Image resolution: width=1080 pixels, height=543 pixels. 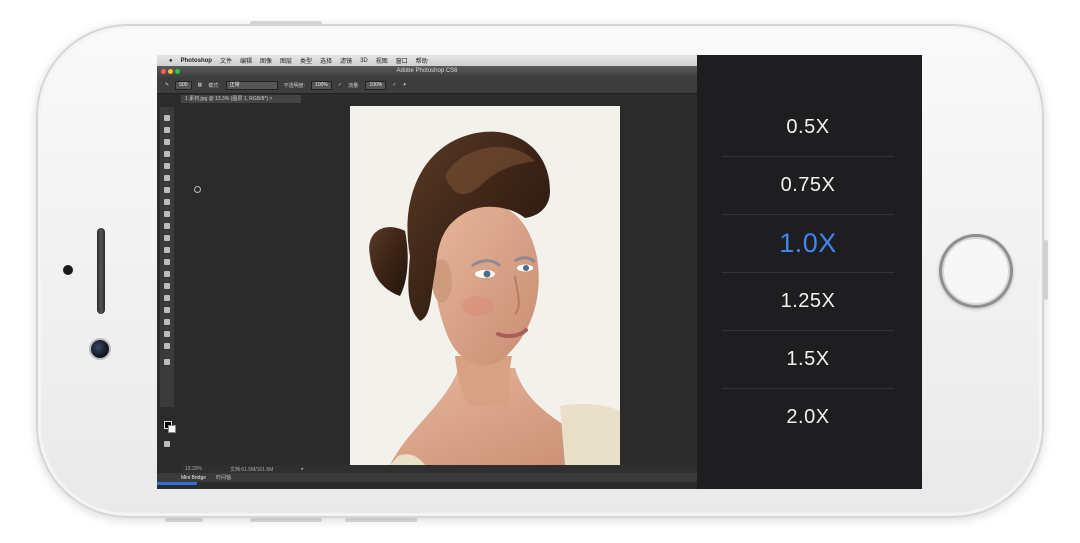 I want to click on menu-item-layer: 图层, so click(x=286, y=60).